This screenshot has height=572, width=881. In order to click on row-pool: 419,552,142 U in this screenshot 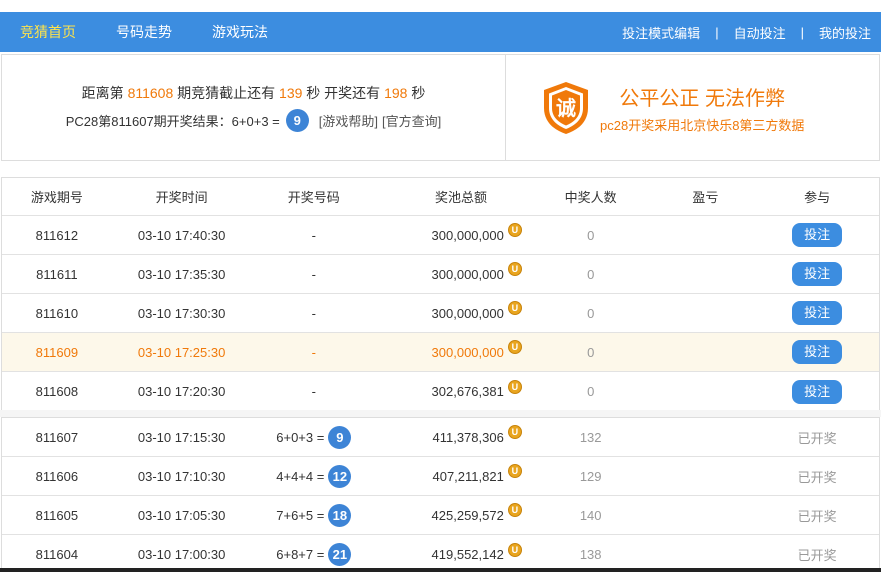, I will do `click(451, 552)`.